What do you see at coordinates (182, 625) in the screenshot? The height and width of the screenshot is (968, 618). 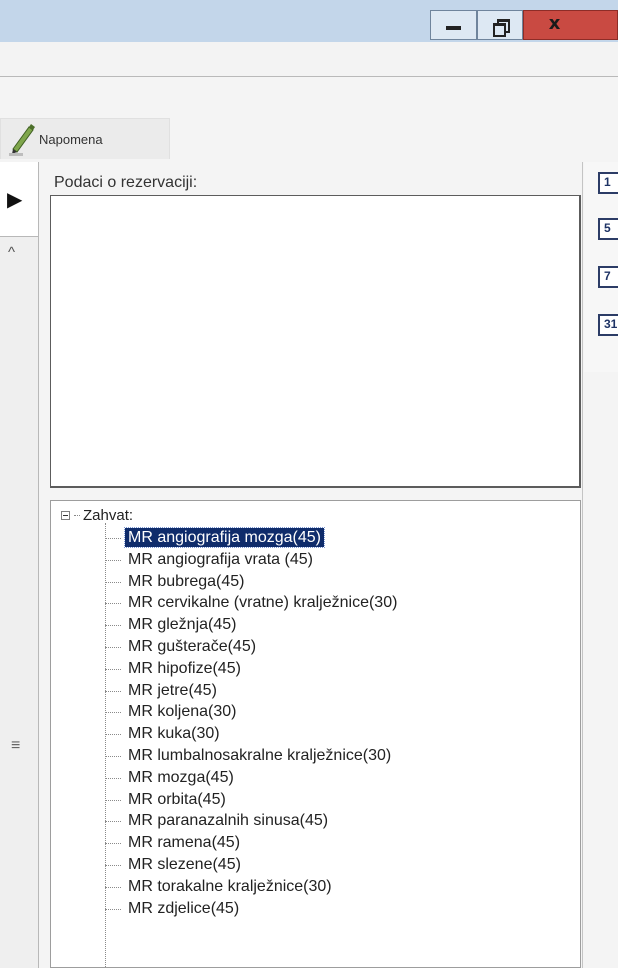 I see `tree-item-label: MR gležnja(45)` at bounding box center [182, 625].